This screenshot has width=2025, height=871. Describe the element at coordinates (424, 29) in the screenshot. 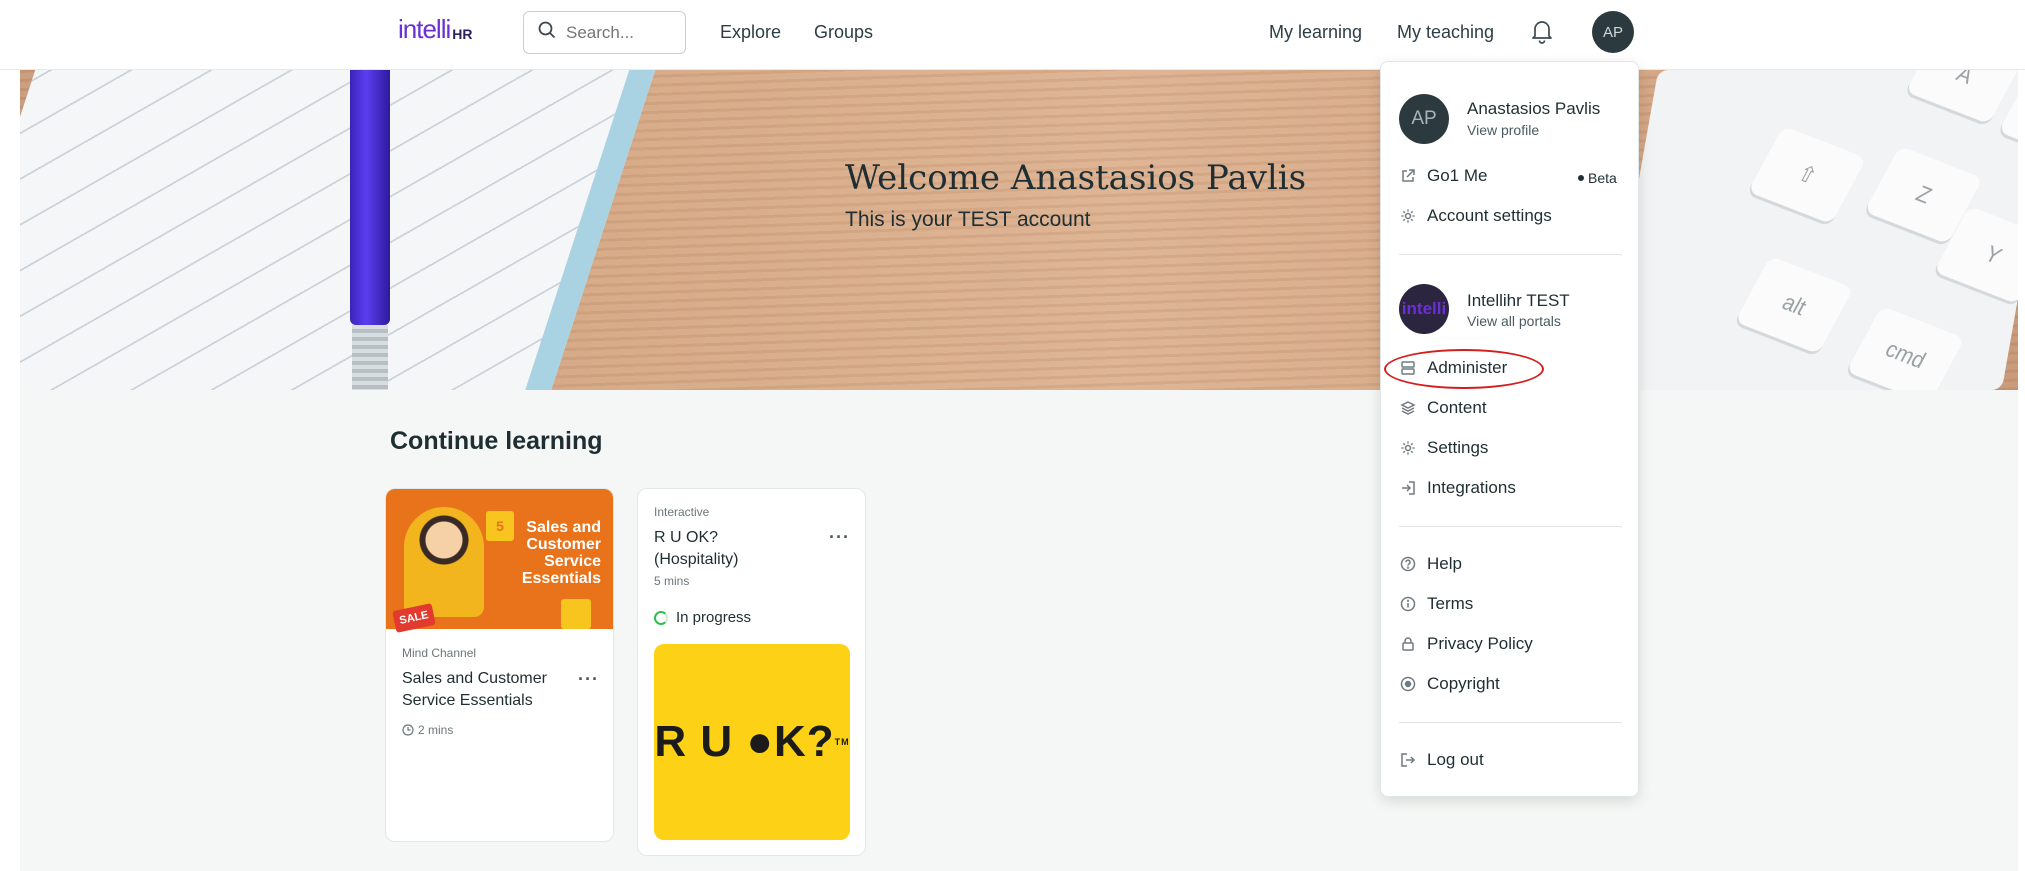

I see `logo-main: intelli` at that location.